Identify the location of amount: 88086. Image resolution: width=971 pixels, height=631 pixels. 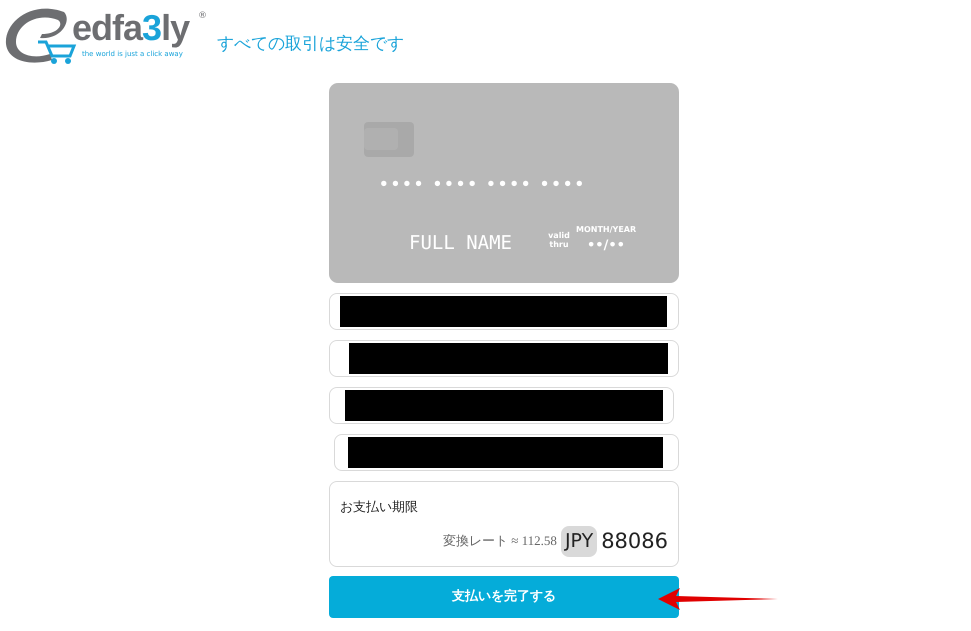
(634, 541).